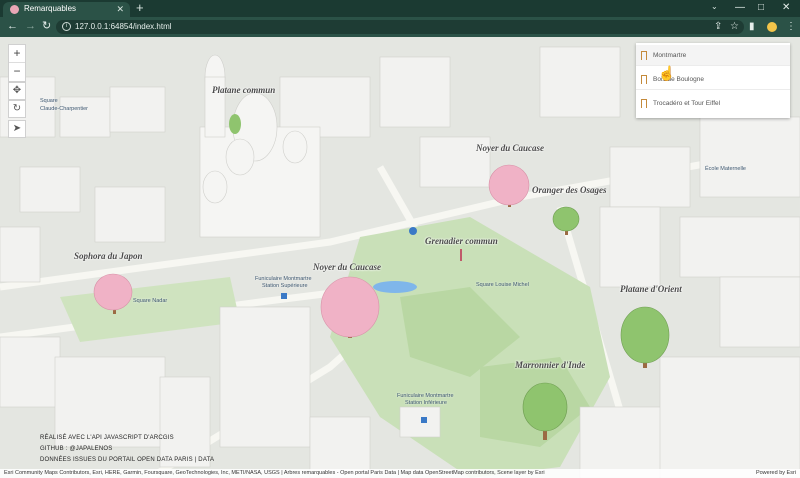 The height and width of the screenshot is (478, 800). Describe the element at coordinates (46, 26) in the screenshot. I see `reload-icon: ↻` at that location.